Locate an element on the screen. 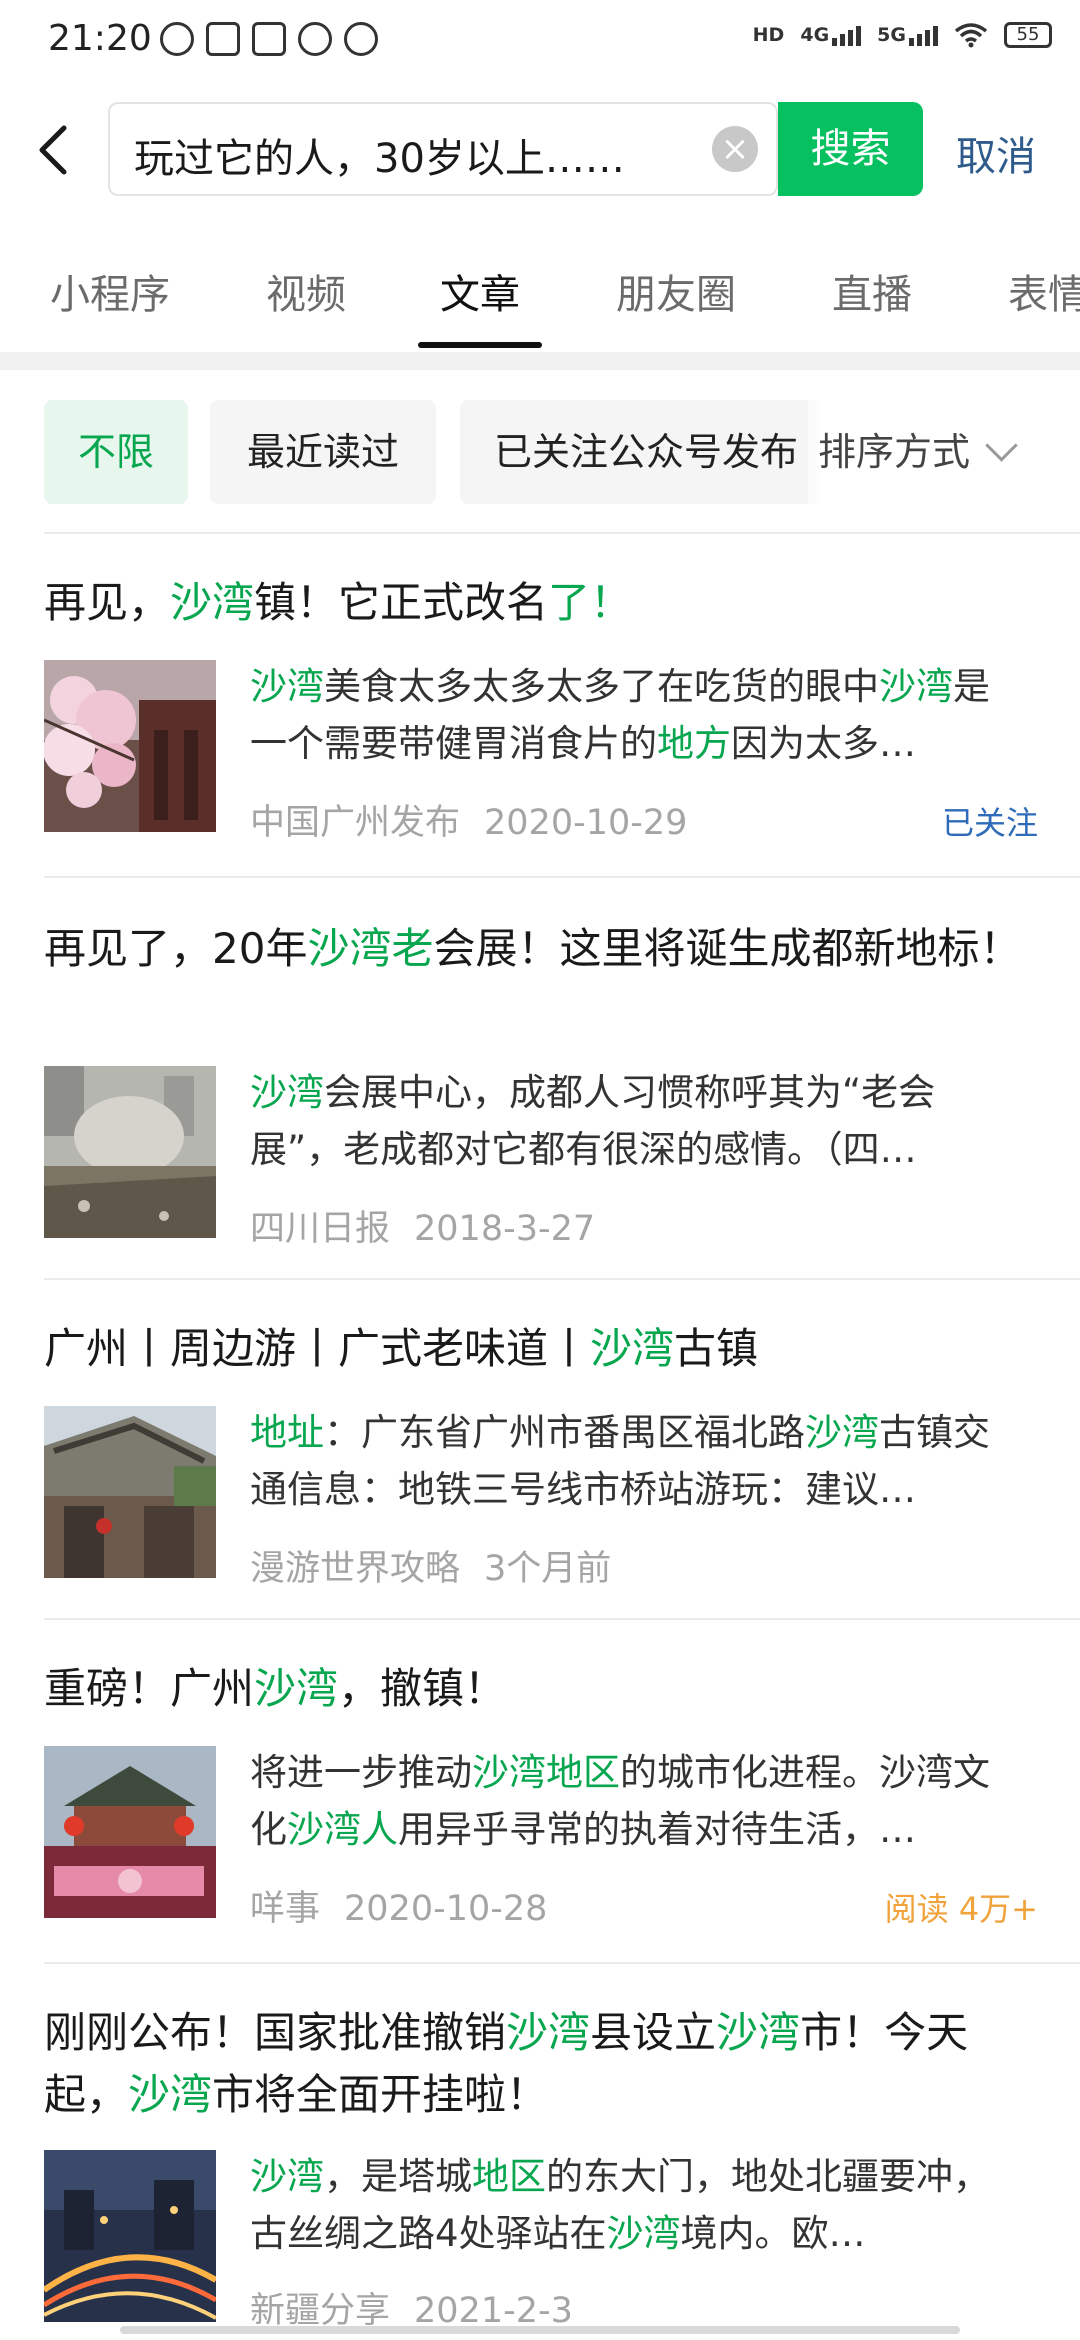 The height and width of the screenshot is (2340, 1080). signal-5g-icon: 5G is located at coordinates (907, 35).